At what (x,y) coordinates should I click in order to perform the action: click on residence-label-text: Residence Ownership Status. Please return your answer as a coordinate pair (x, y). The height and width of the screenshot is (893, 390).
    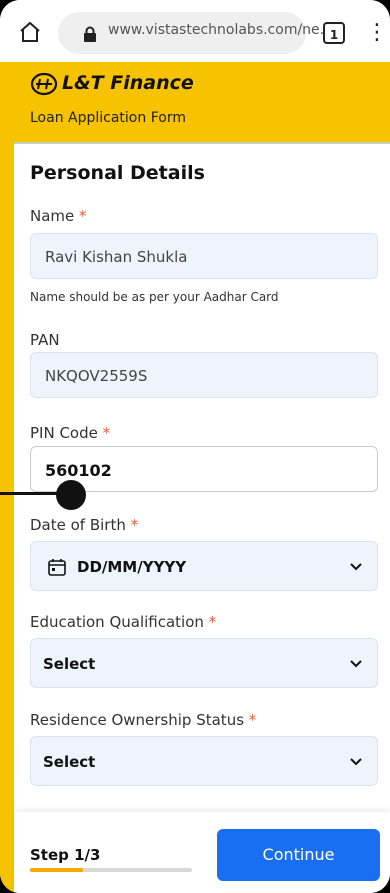
    Looking at the image, I should click on (137, 720).